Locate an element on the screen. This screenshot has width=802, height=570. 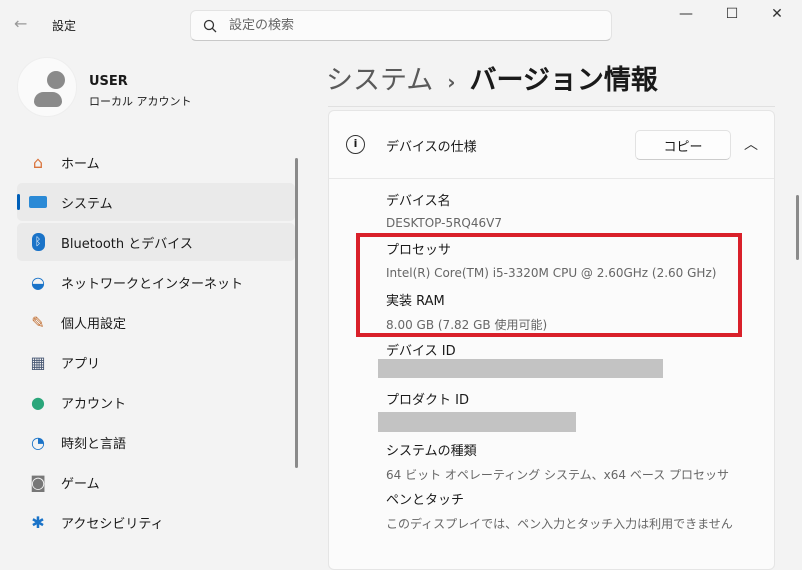
nav-item-accessibility: ✱ アクセシビリティ is located at coordinates (156, 522).